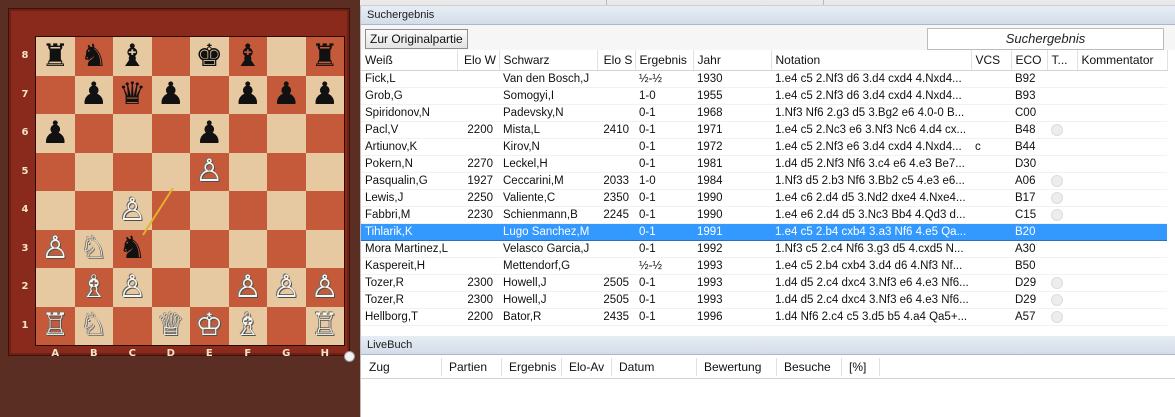 Image resolution: width=1175 pixels, height=417 pixels. I want to click on square-a7, so click(55, 94).